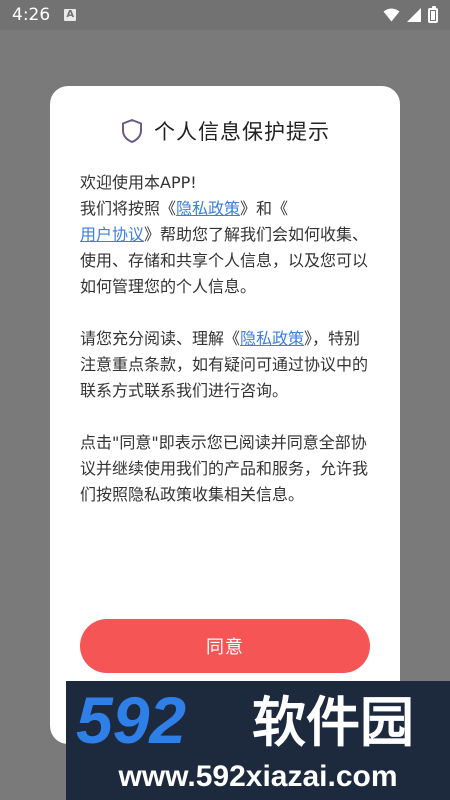 This screenshot has width=450, height=800. I want to click on status-right, so click(410, 14).